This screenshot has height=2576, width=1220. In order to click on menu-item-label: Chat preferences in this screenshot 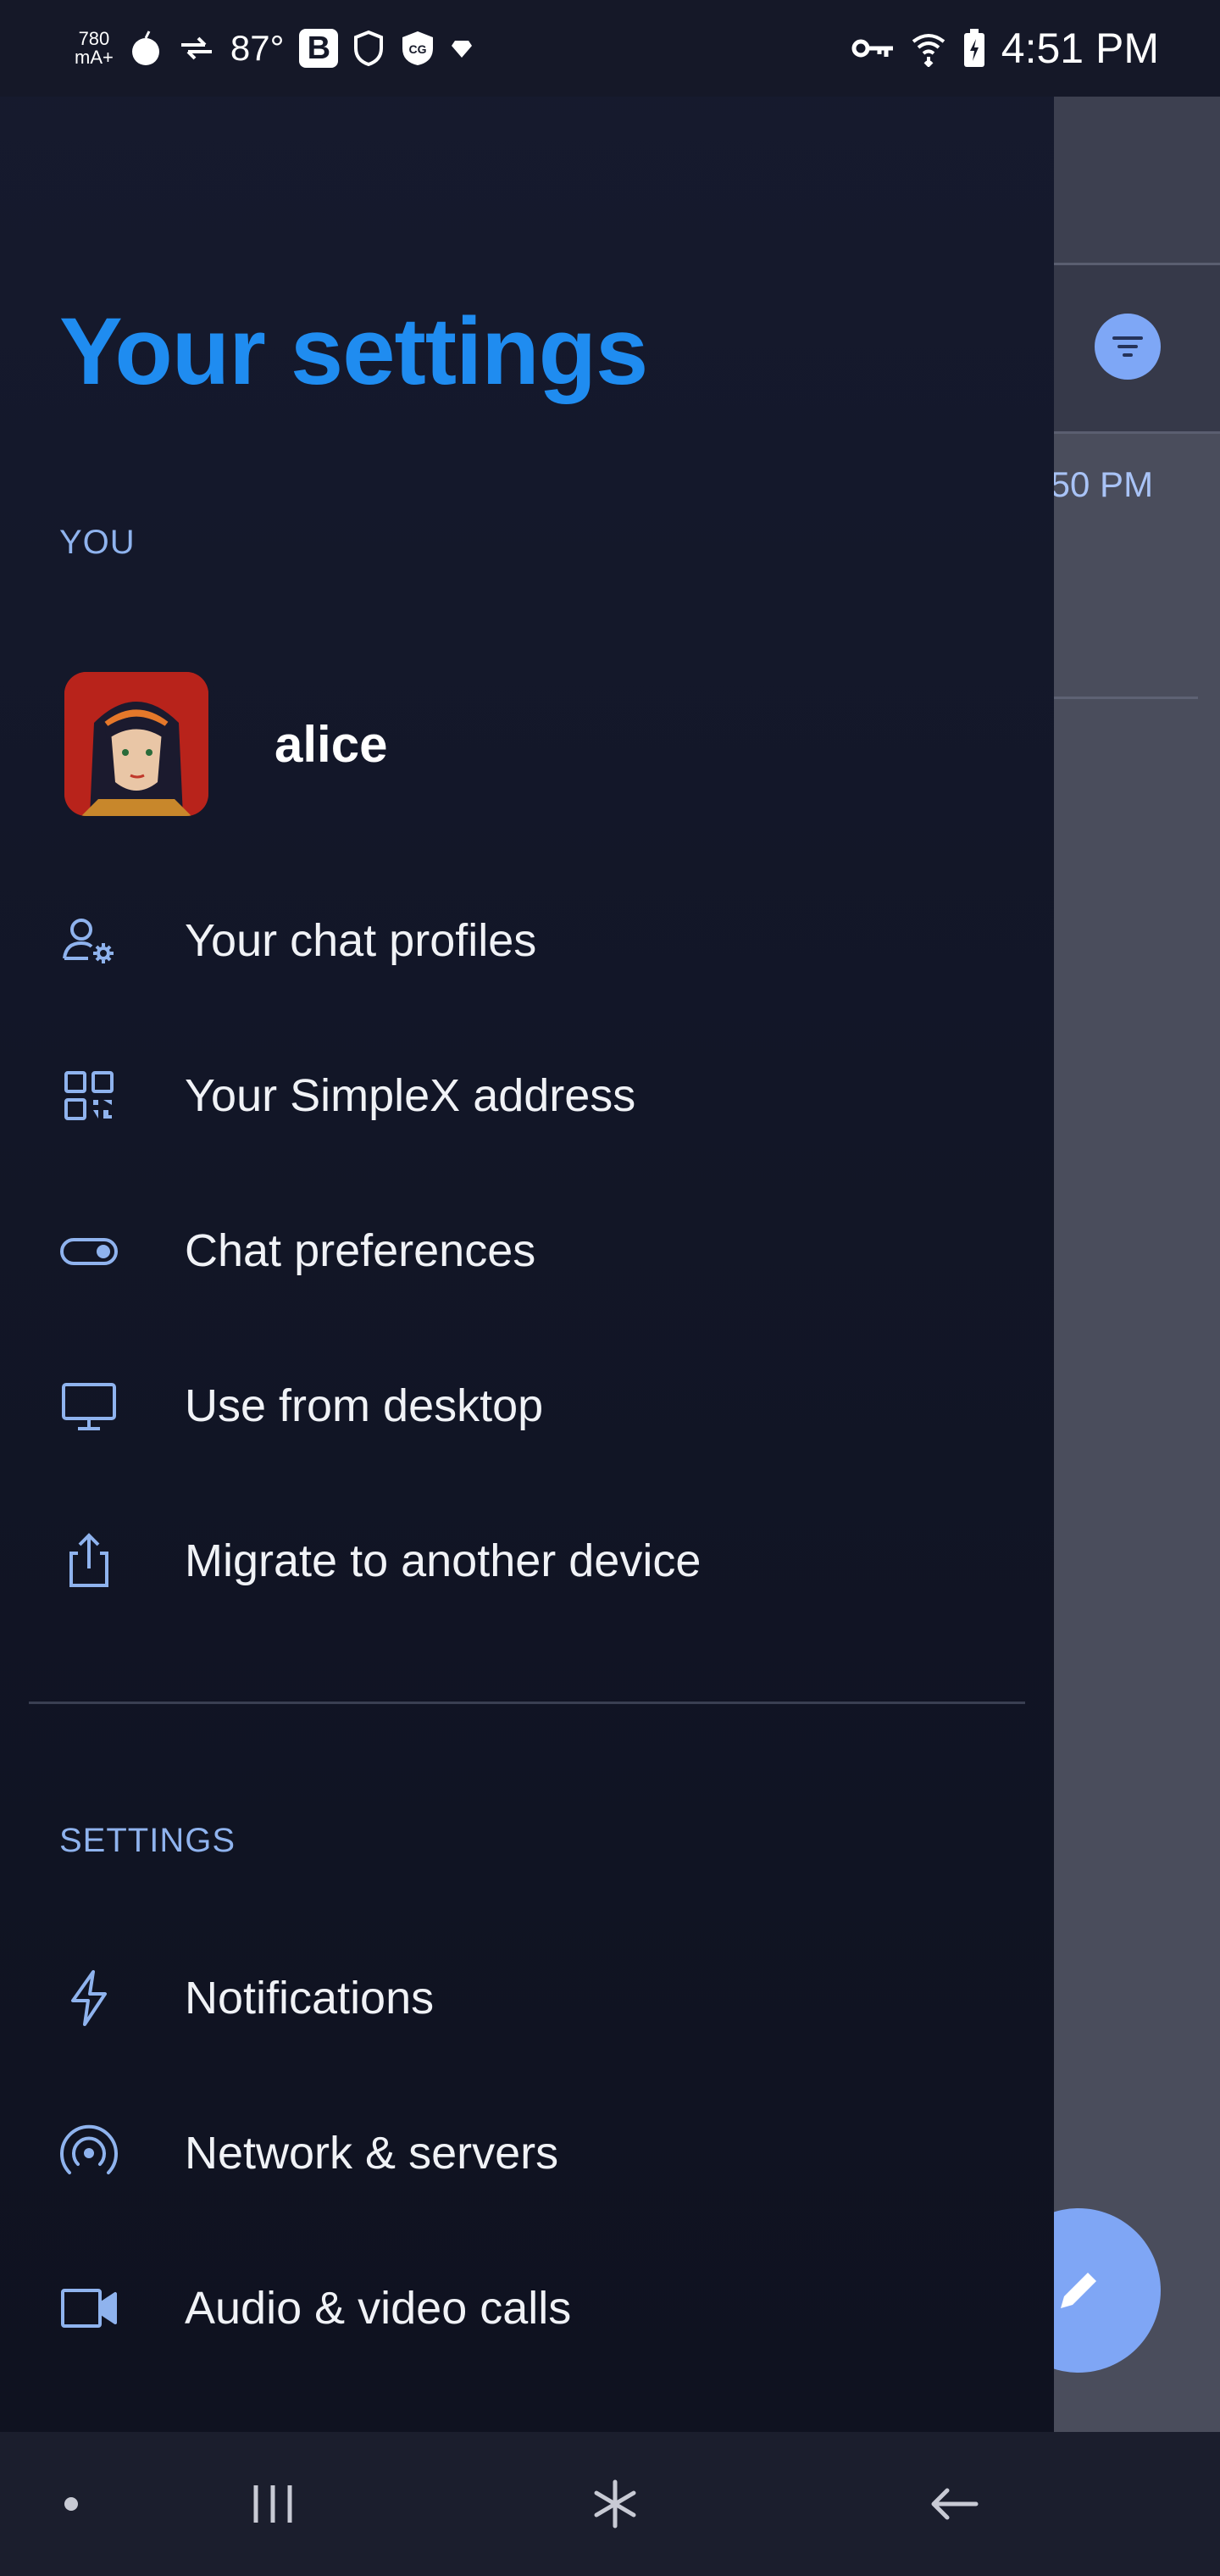, I will do `click(360, 1250)`.